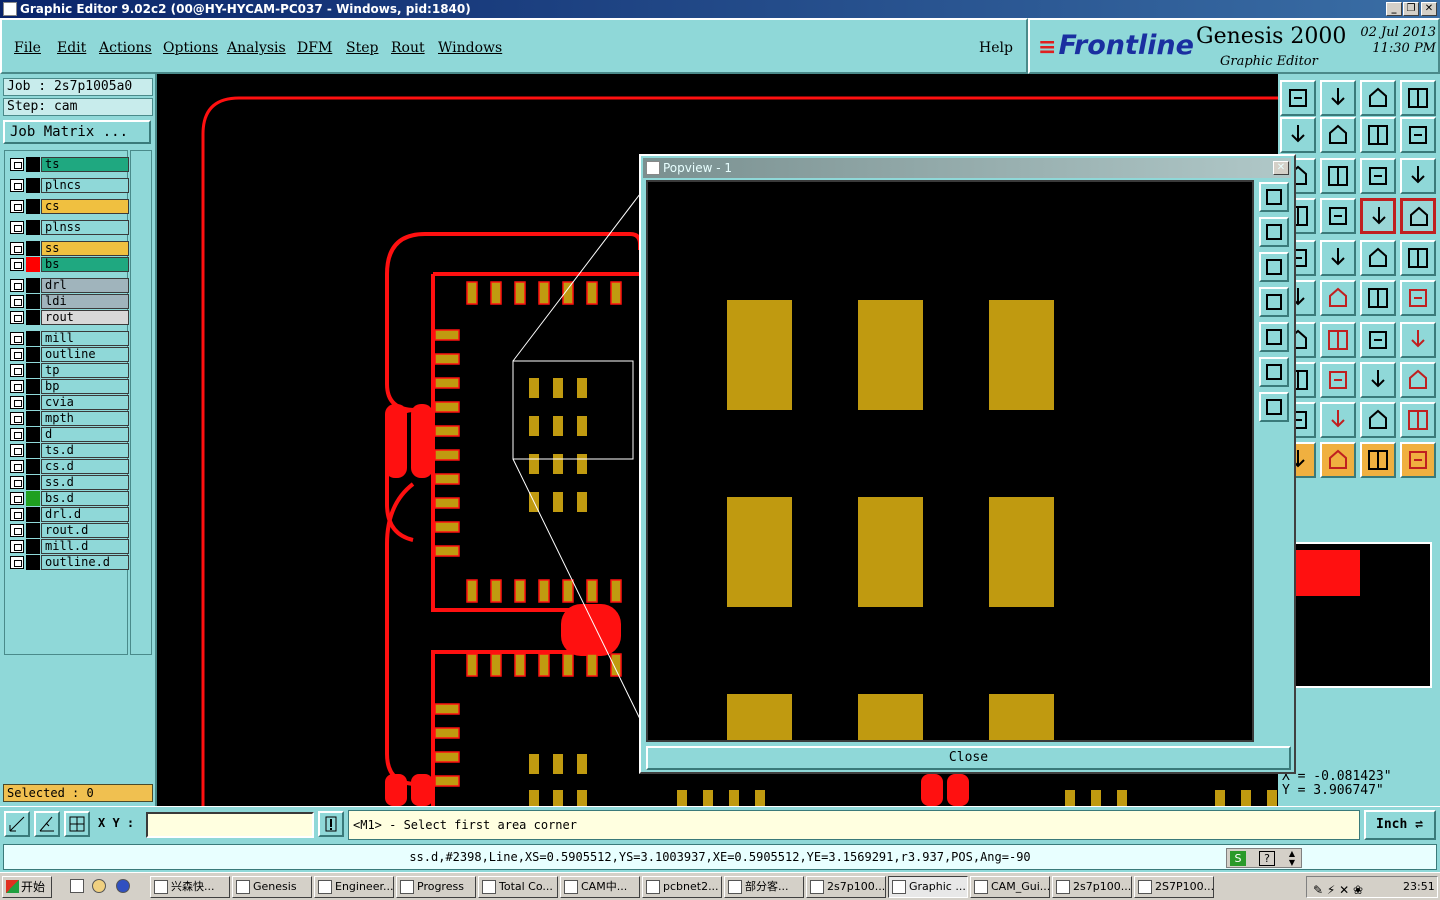 This screenshot has width=1440, height=900. What do you see at coordinates (1274, 232) in the screenshot?
I see `popview-open-tool` at bounding box center [1274, 232].